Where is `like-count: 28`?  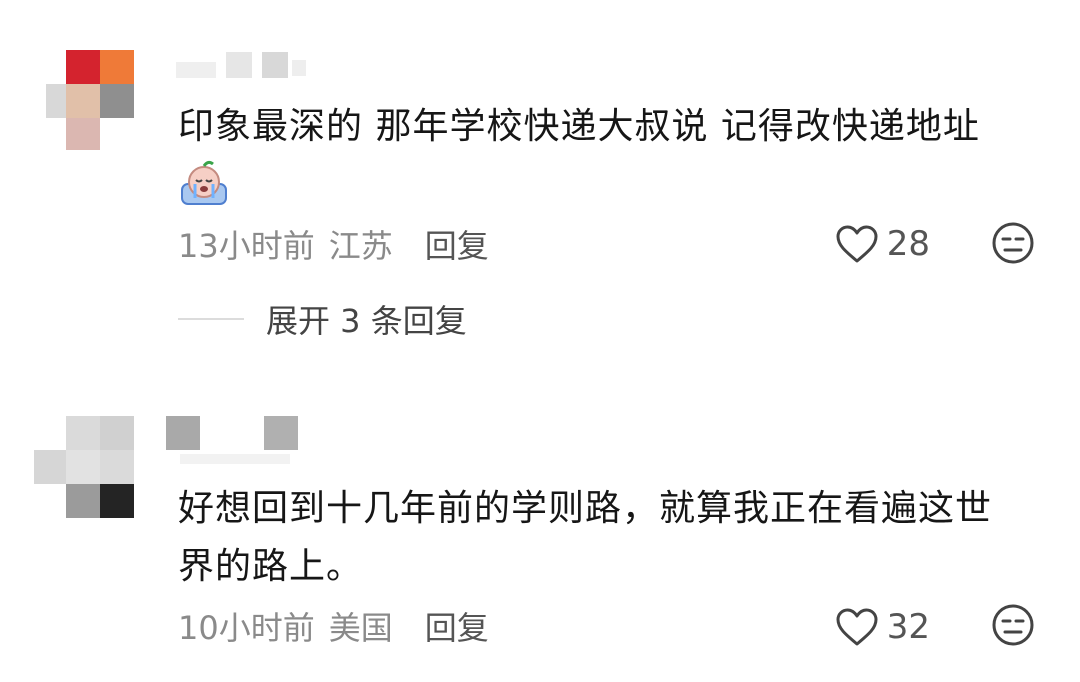
like-count: 28 is located at coordinates (908, 244).